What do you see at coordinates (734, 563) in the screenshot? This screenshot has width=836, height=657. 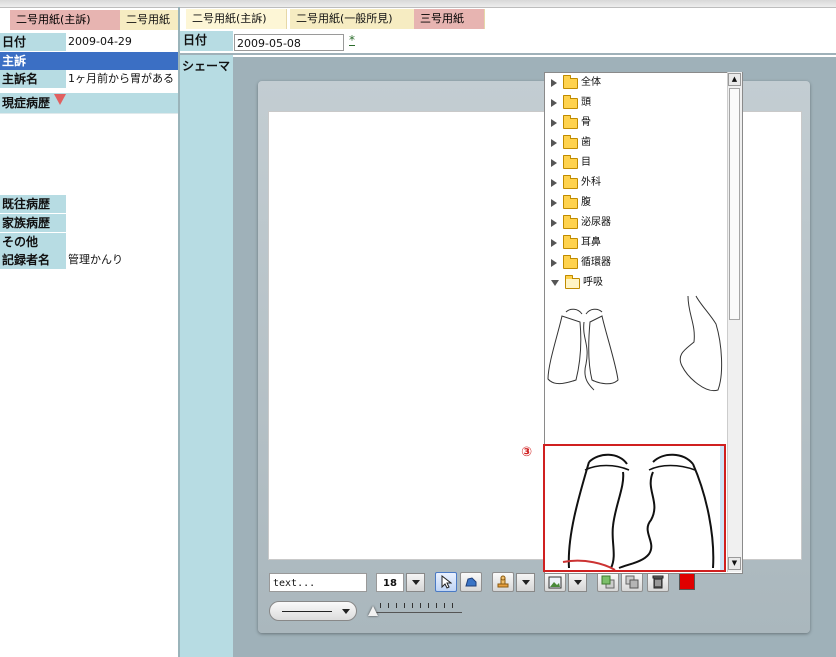 I see `scroll-down-button: ▼` at bounding box center [734, 563].